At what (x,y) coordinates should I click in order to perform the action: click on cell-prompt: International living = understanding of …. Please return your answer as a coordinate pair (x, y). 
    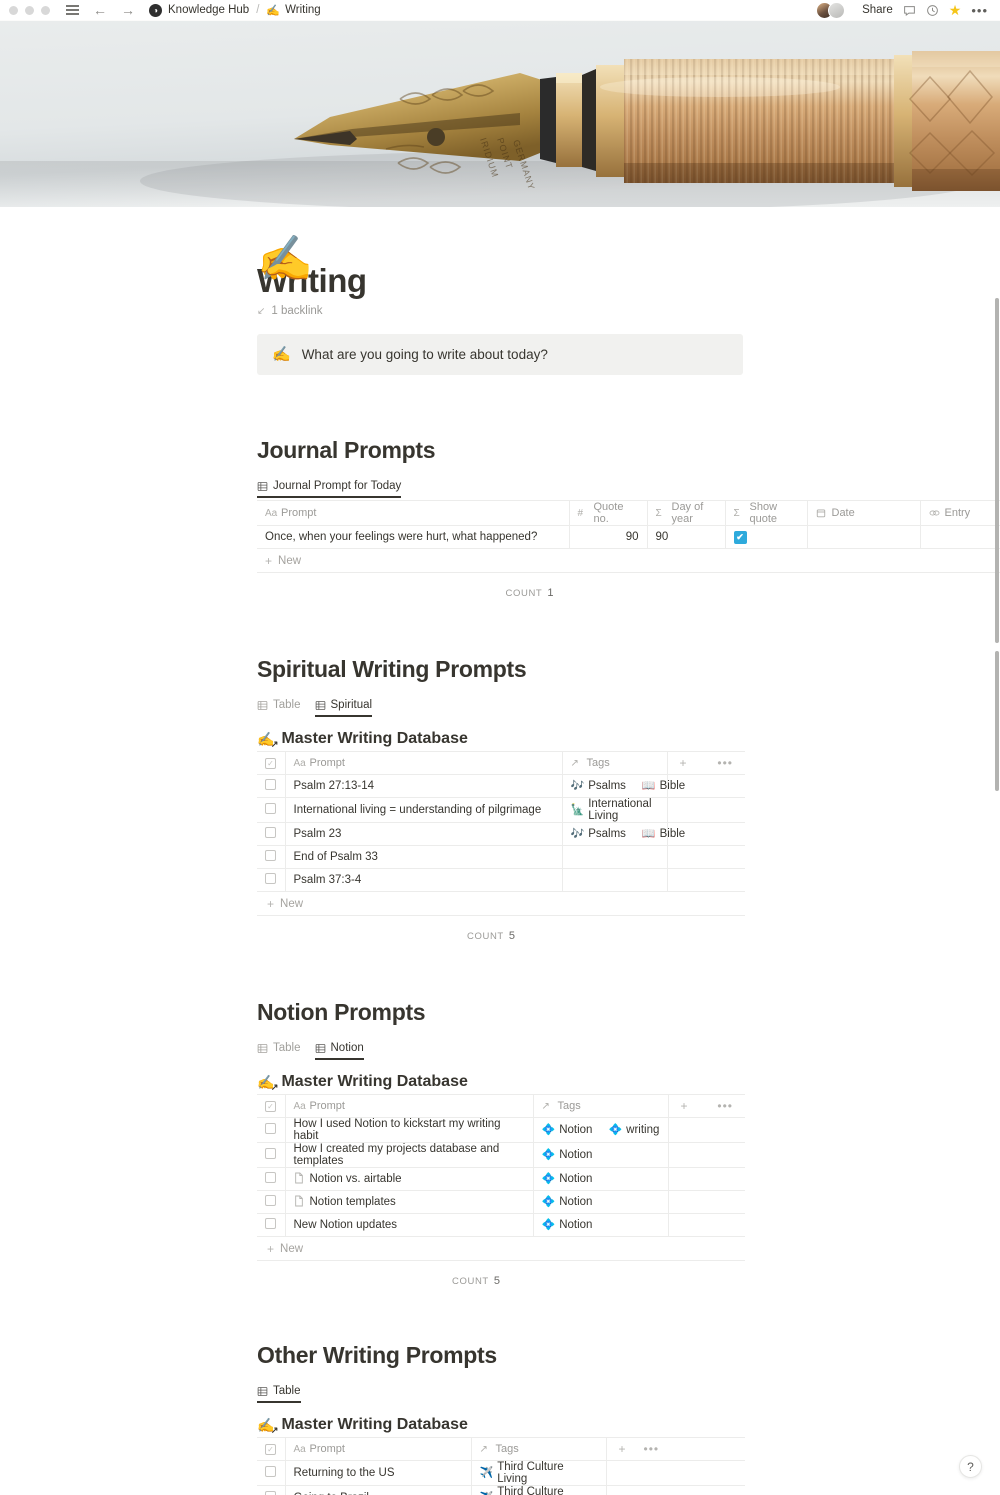
    Looking at the image, I should click on (424, 810).